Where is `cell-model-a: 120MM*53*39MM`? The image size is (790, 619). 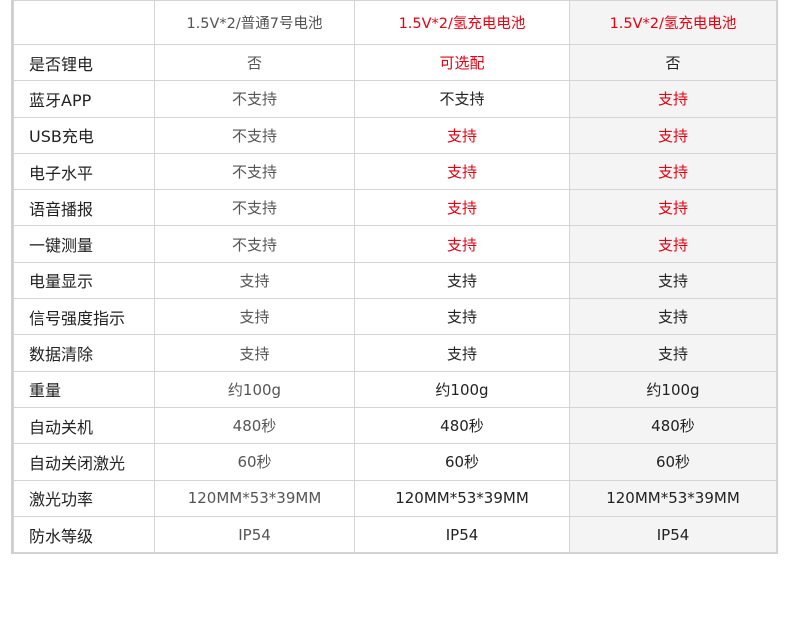
cell-model-a: 120MM*53*39MM is located at coordinates (254, 498).